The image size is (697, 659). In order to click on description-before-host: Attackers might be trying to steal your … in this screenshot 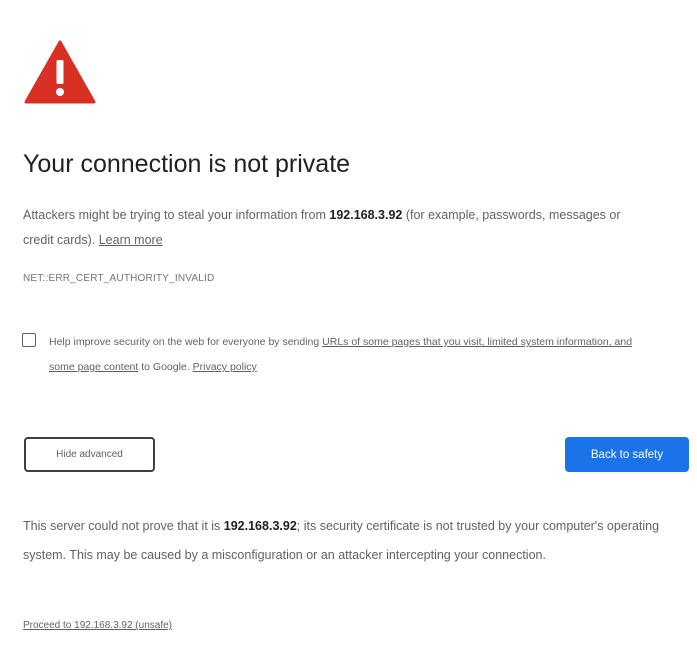, I will do `click(176, 215)`.